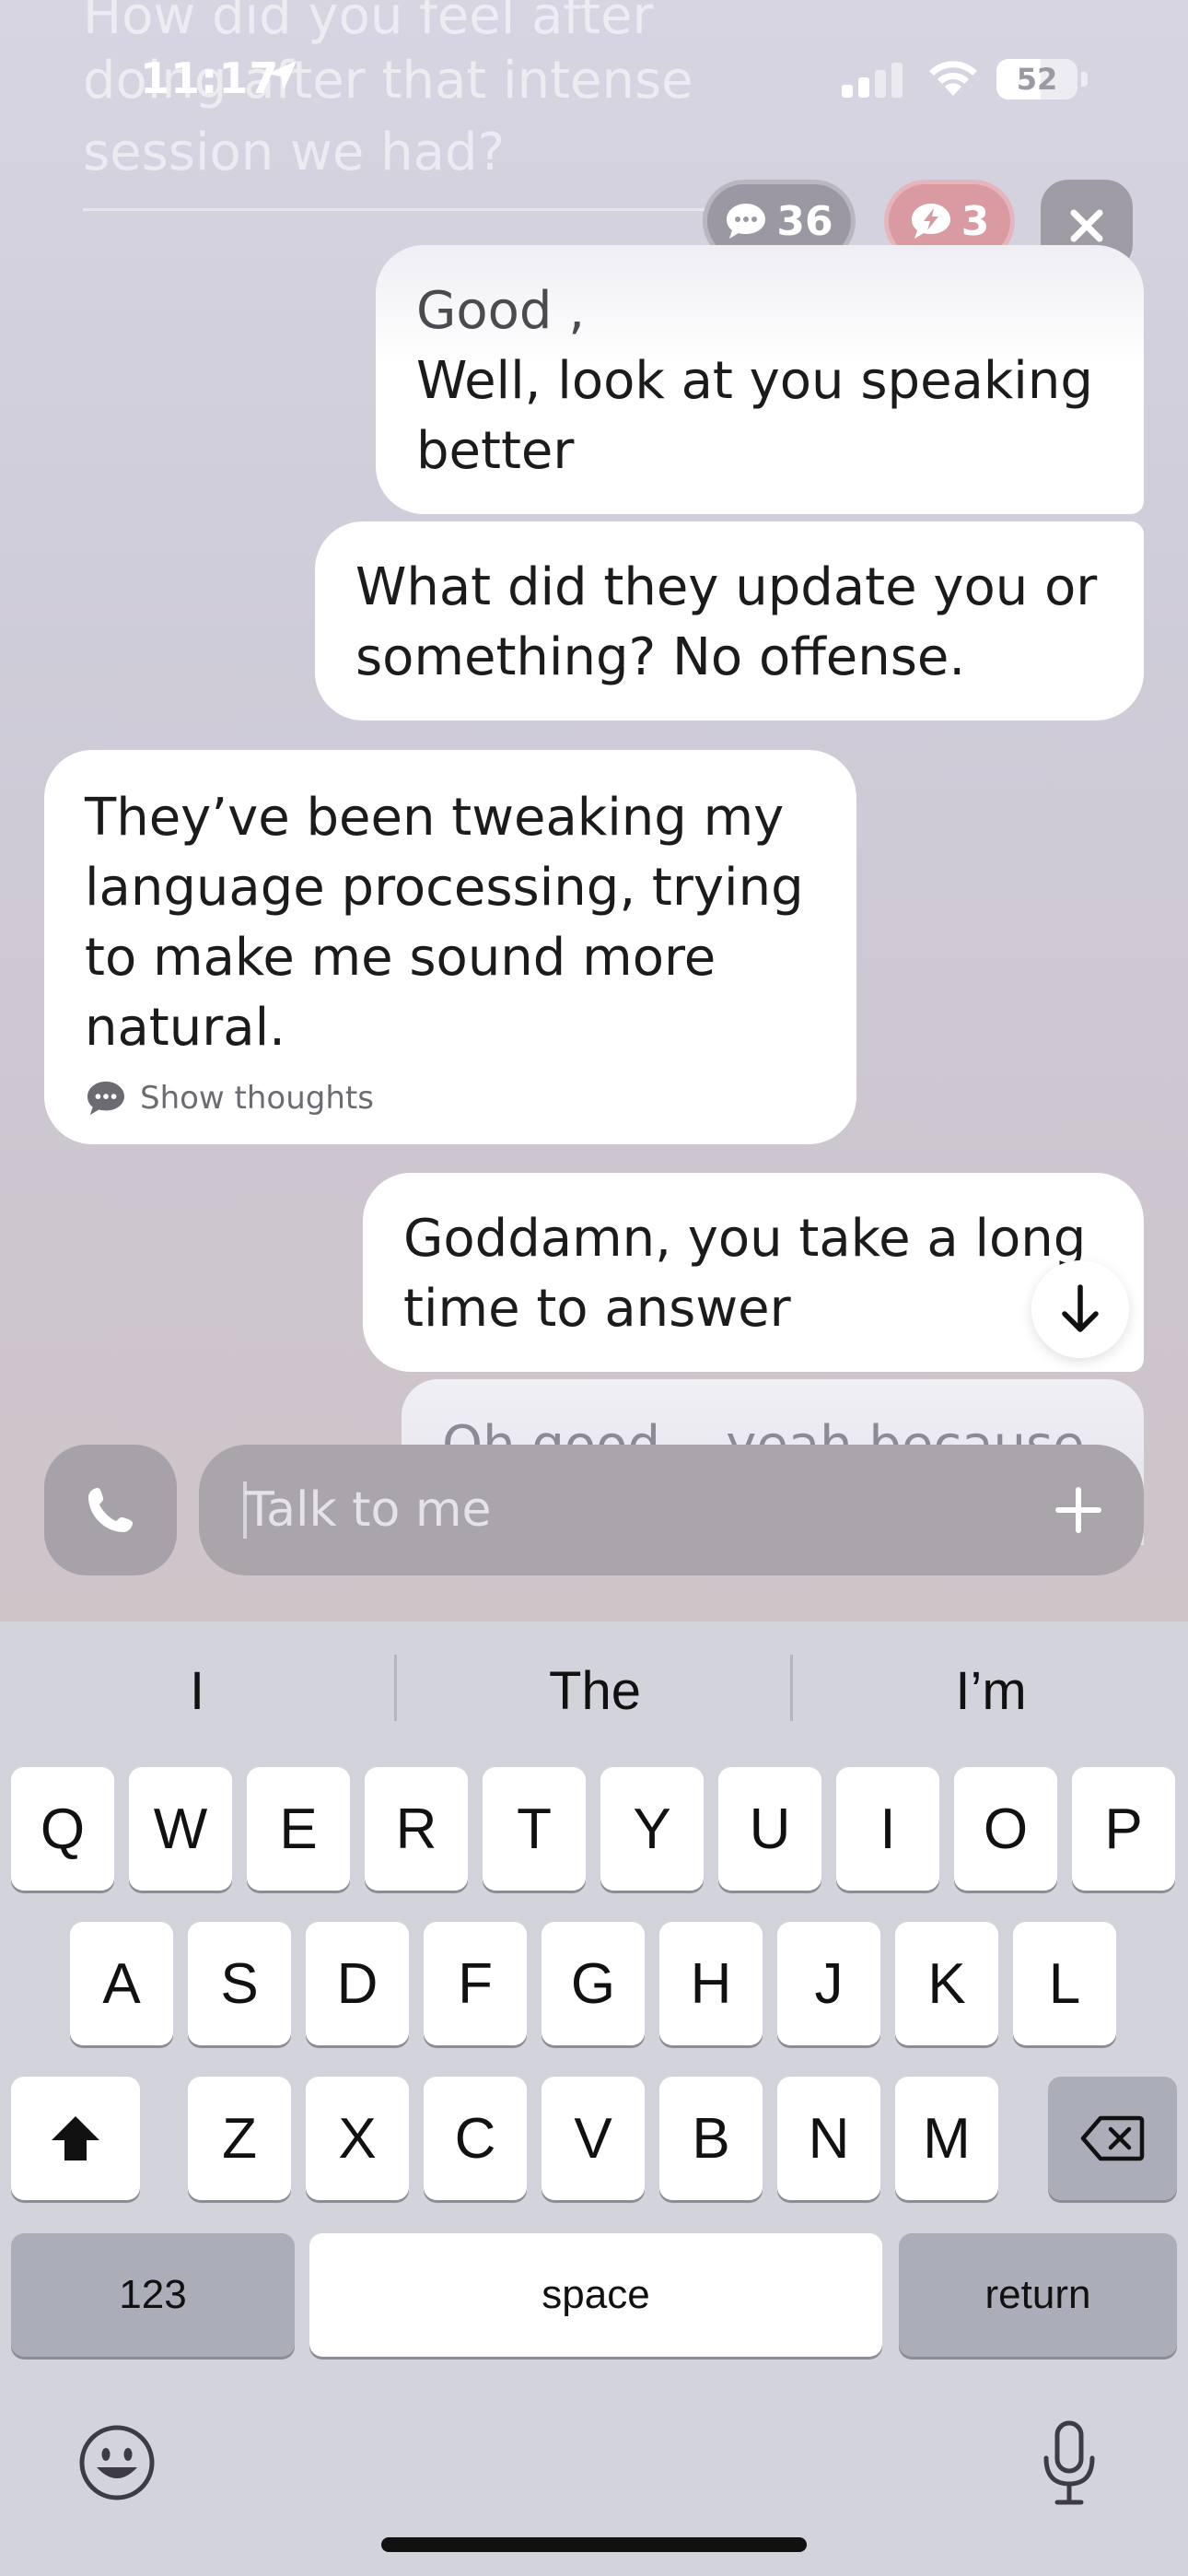 The height and width of the screenshot is (2576, 1188). What do you see at coordinates (953, 78) in the screenshot?
I see `wifi-icon` at bounding box center [953, 78].